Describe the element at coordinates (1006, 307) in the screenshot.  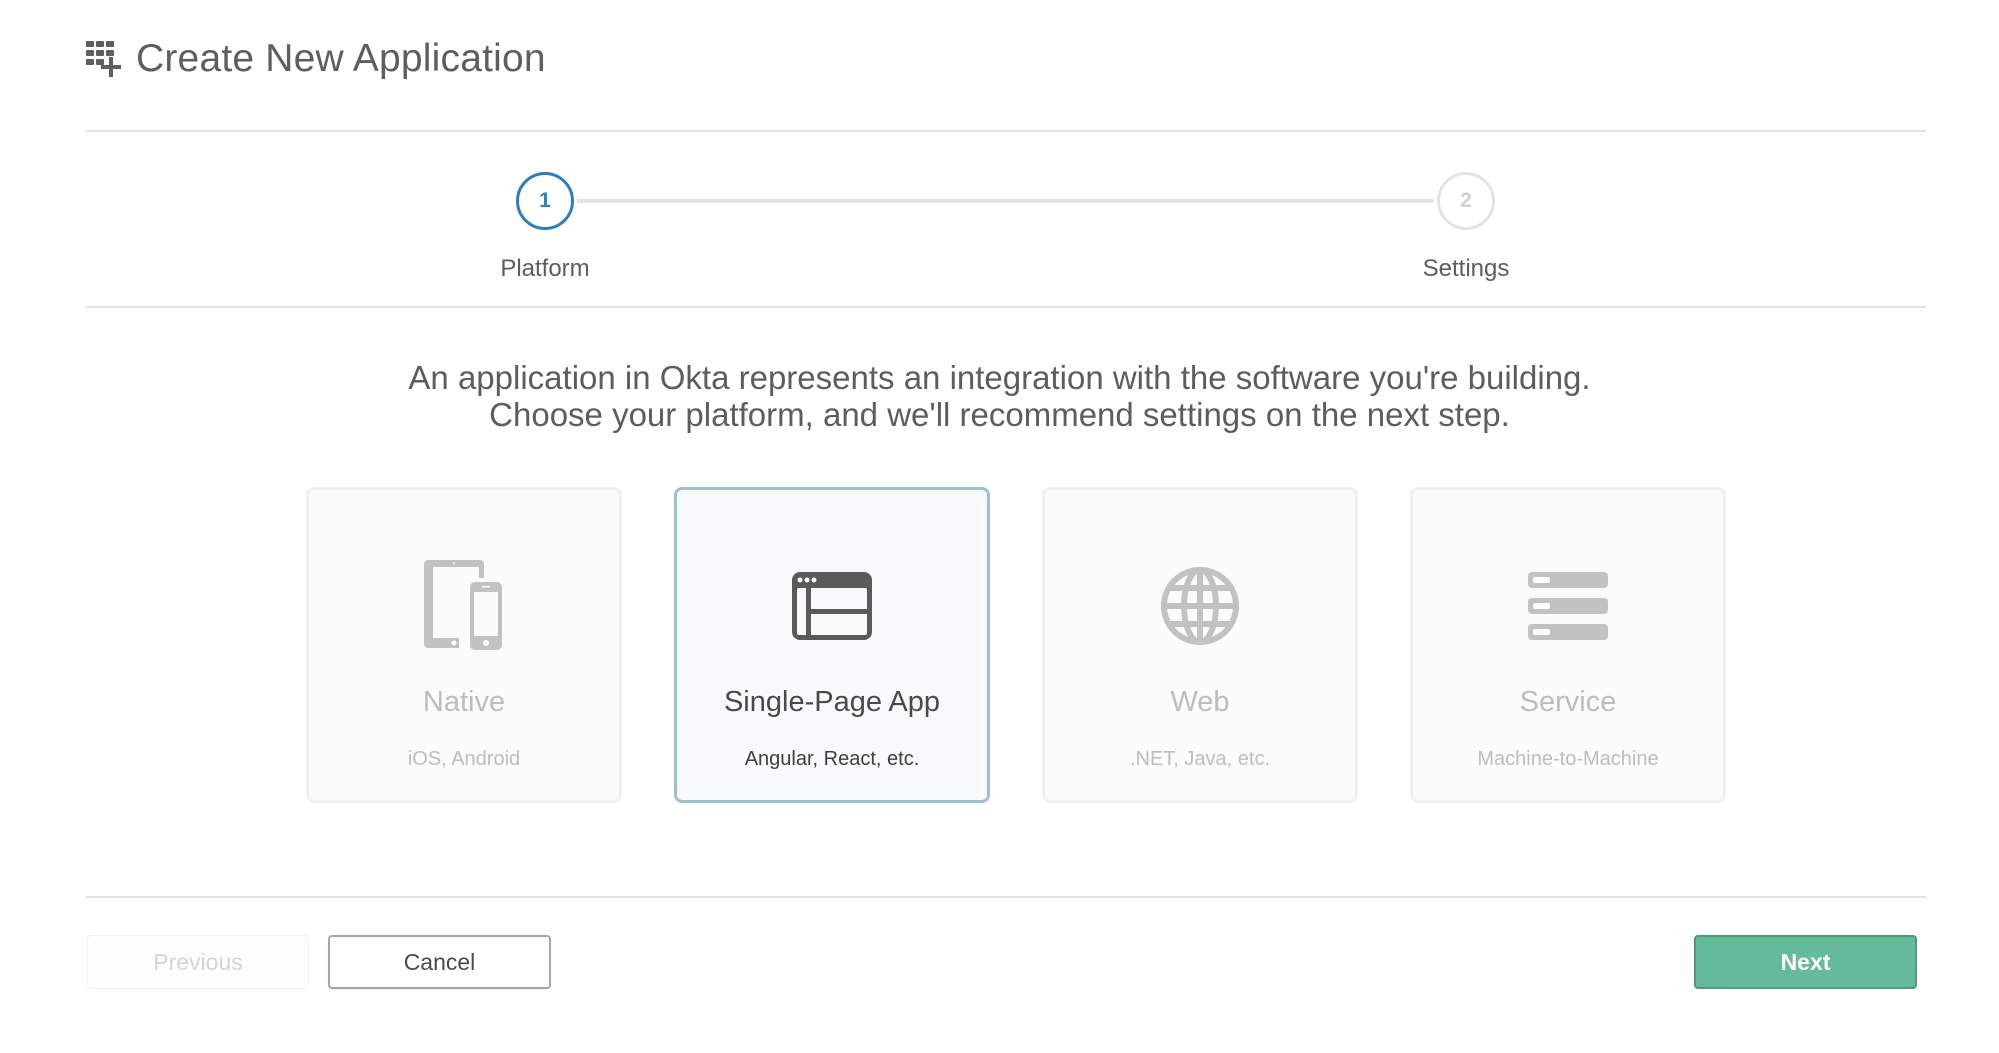
I see `stepper-divider` at that location.